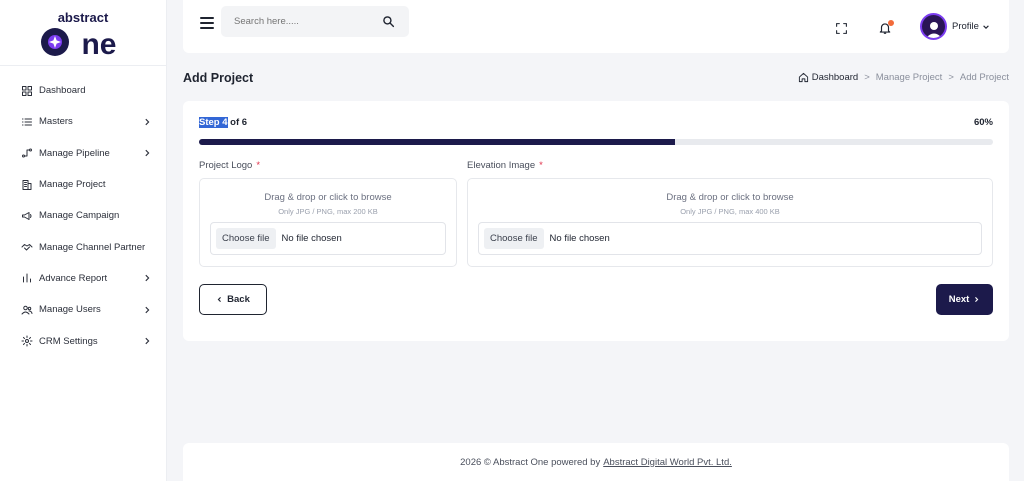  What do you see at coordinates (530, 462) in the screenshot?
I see `footer-text: 2026 © Abstract One powered by` at bounding box center [530, 462].